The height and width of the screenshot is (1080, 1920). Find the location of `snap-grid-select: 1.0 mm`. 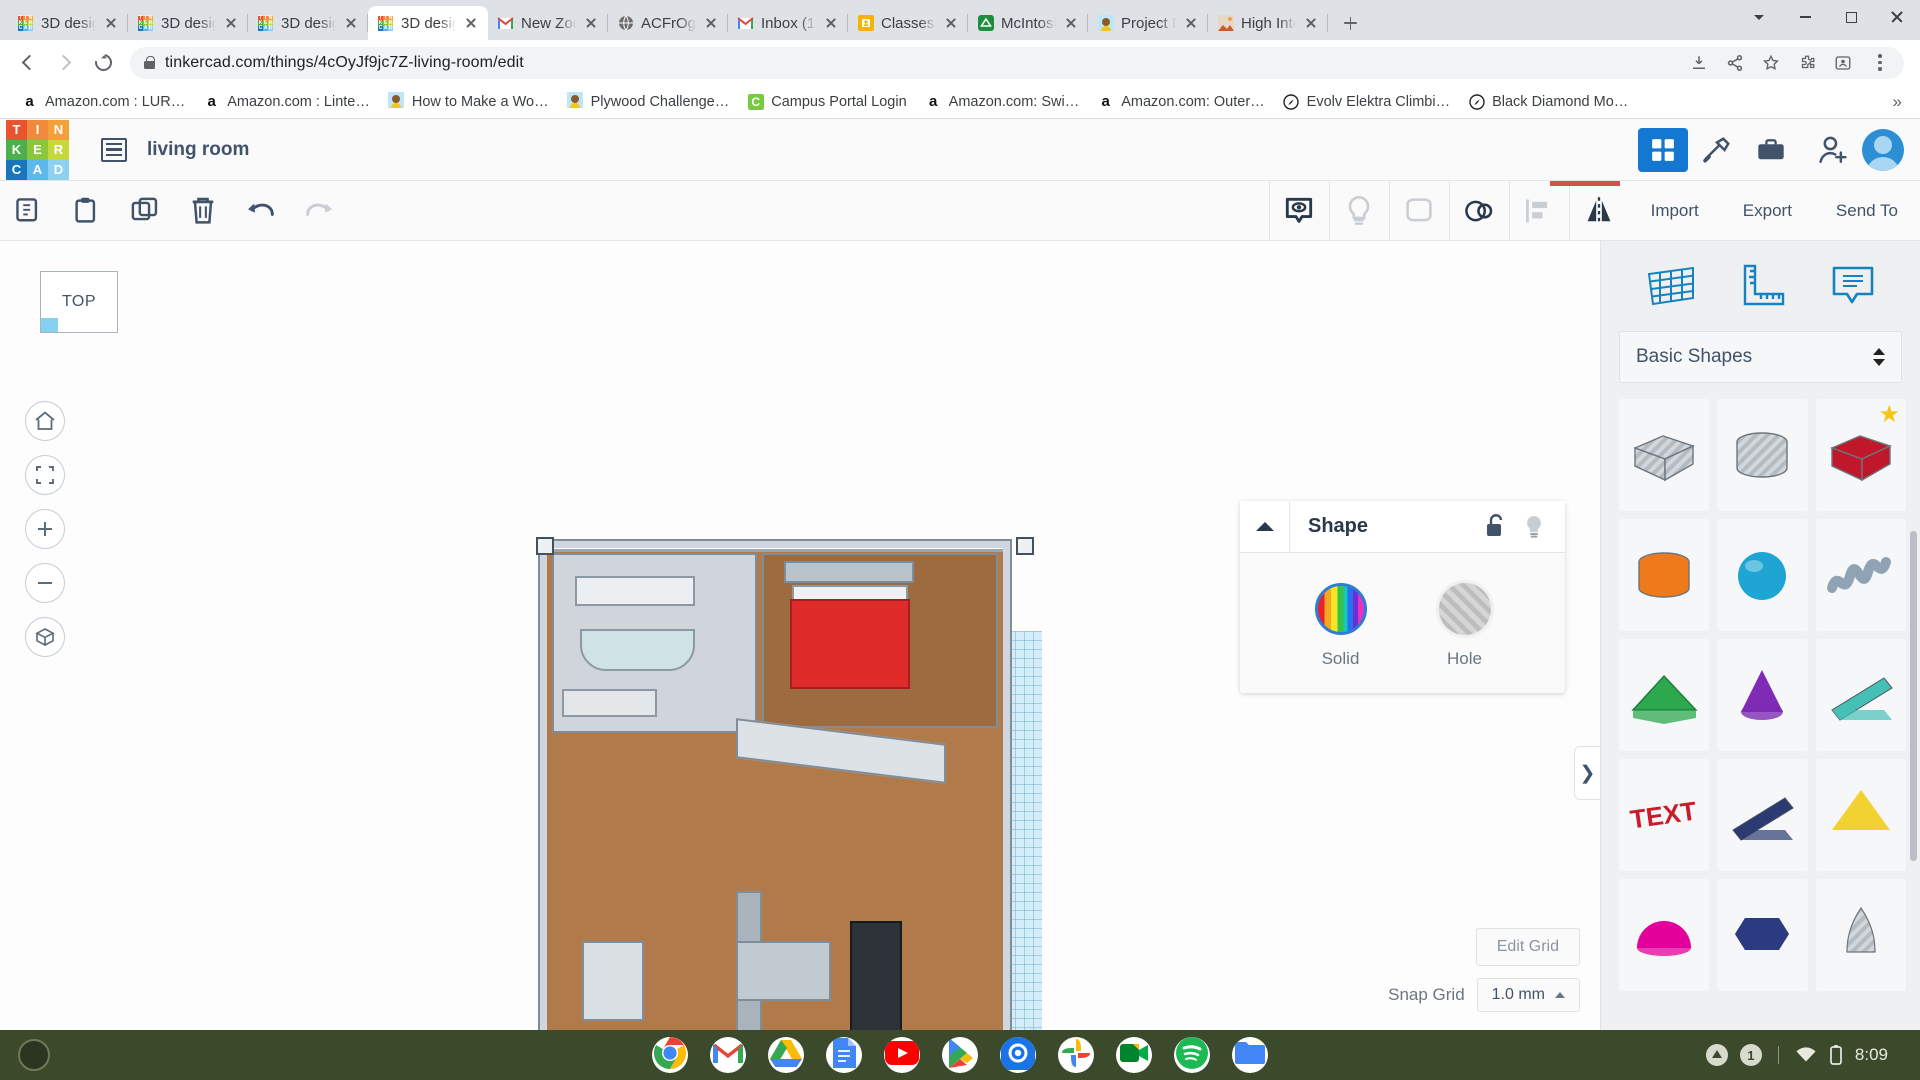

snap-grid-select: 1.0 mm is located at coordinates (1528, 995).